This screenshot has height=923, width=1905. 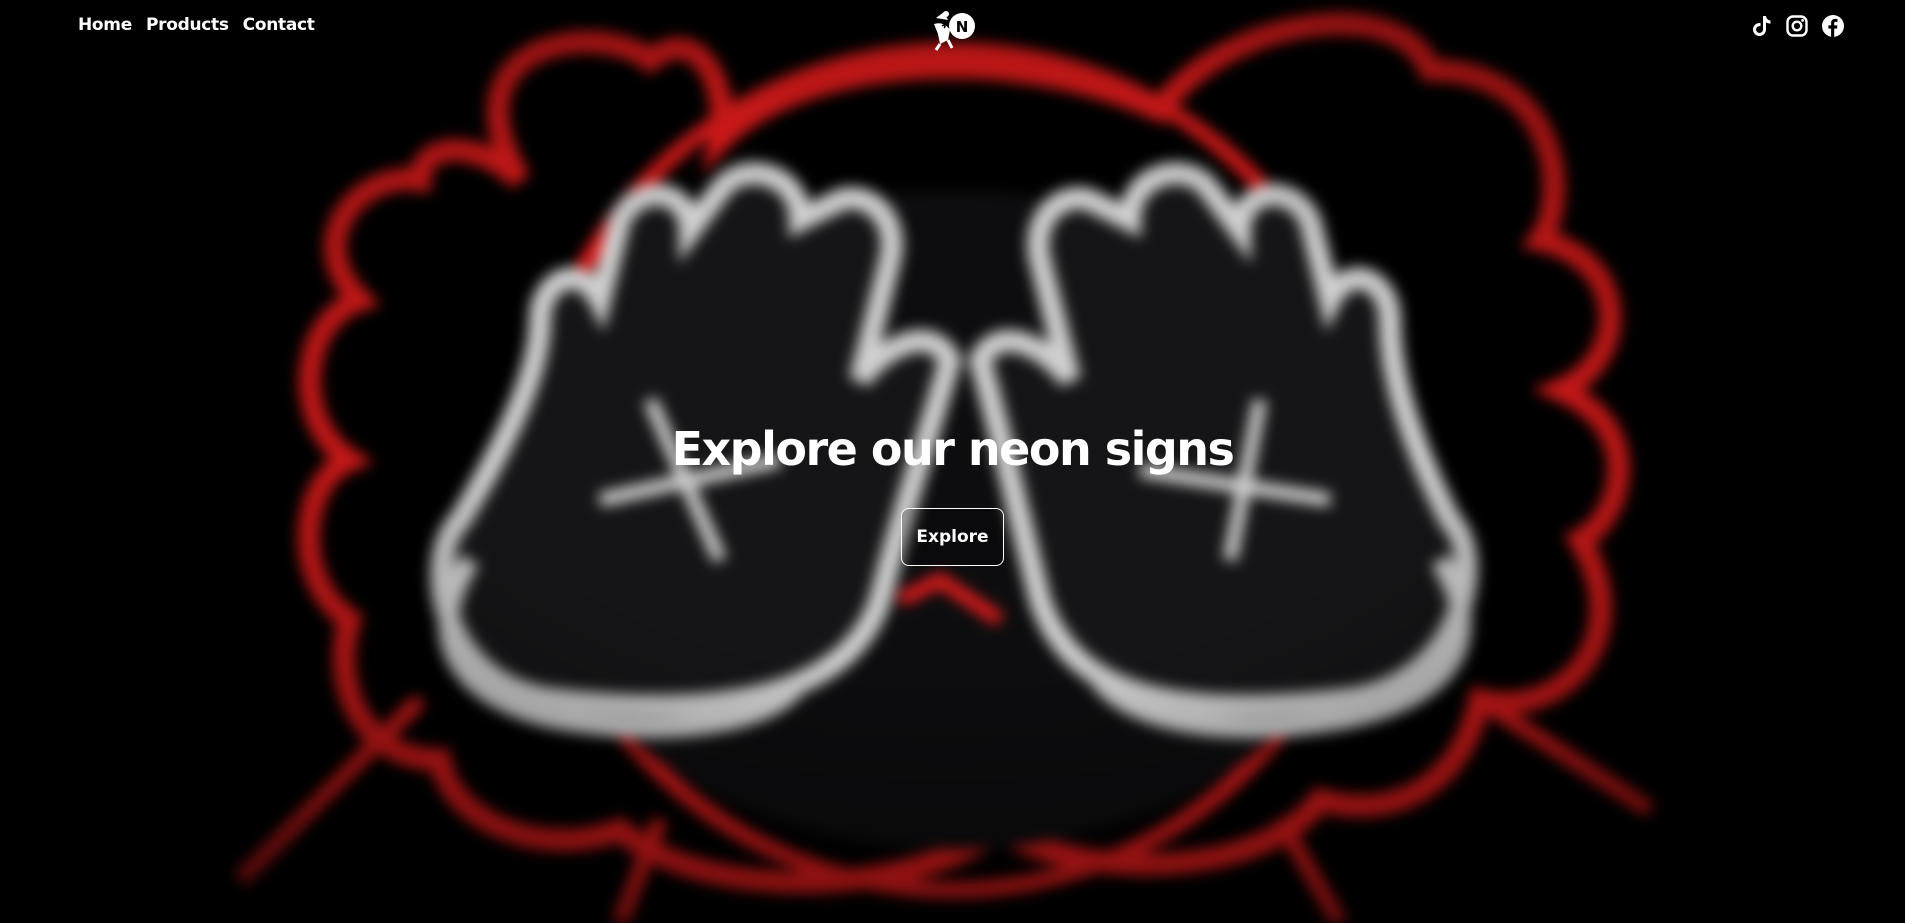 I want to click on nav-links: Home Products Contact, so click(x=196, y=25).